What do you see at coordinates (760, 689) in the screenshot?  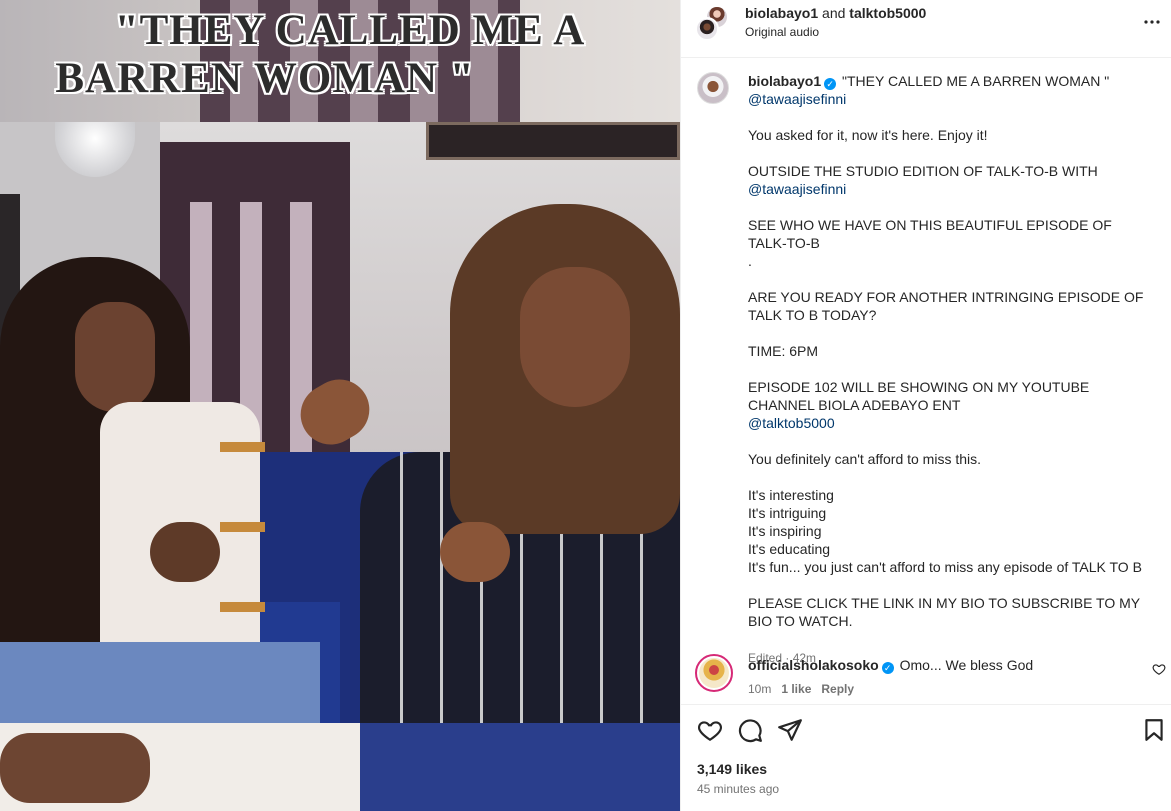 I see `comment-time: 10m` at bounding box center [760, 689].